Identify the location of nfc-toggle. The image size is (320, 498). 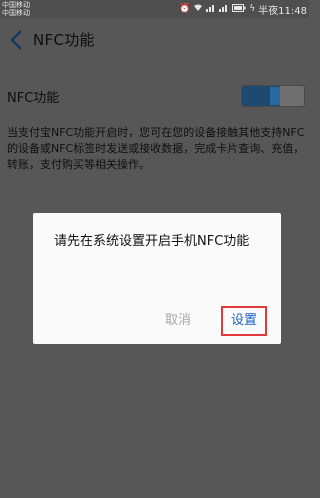
(273, 96).